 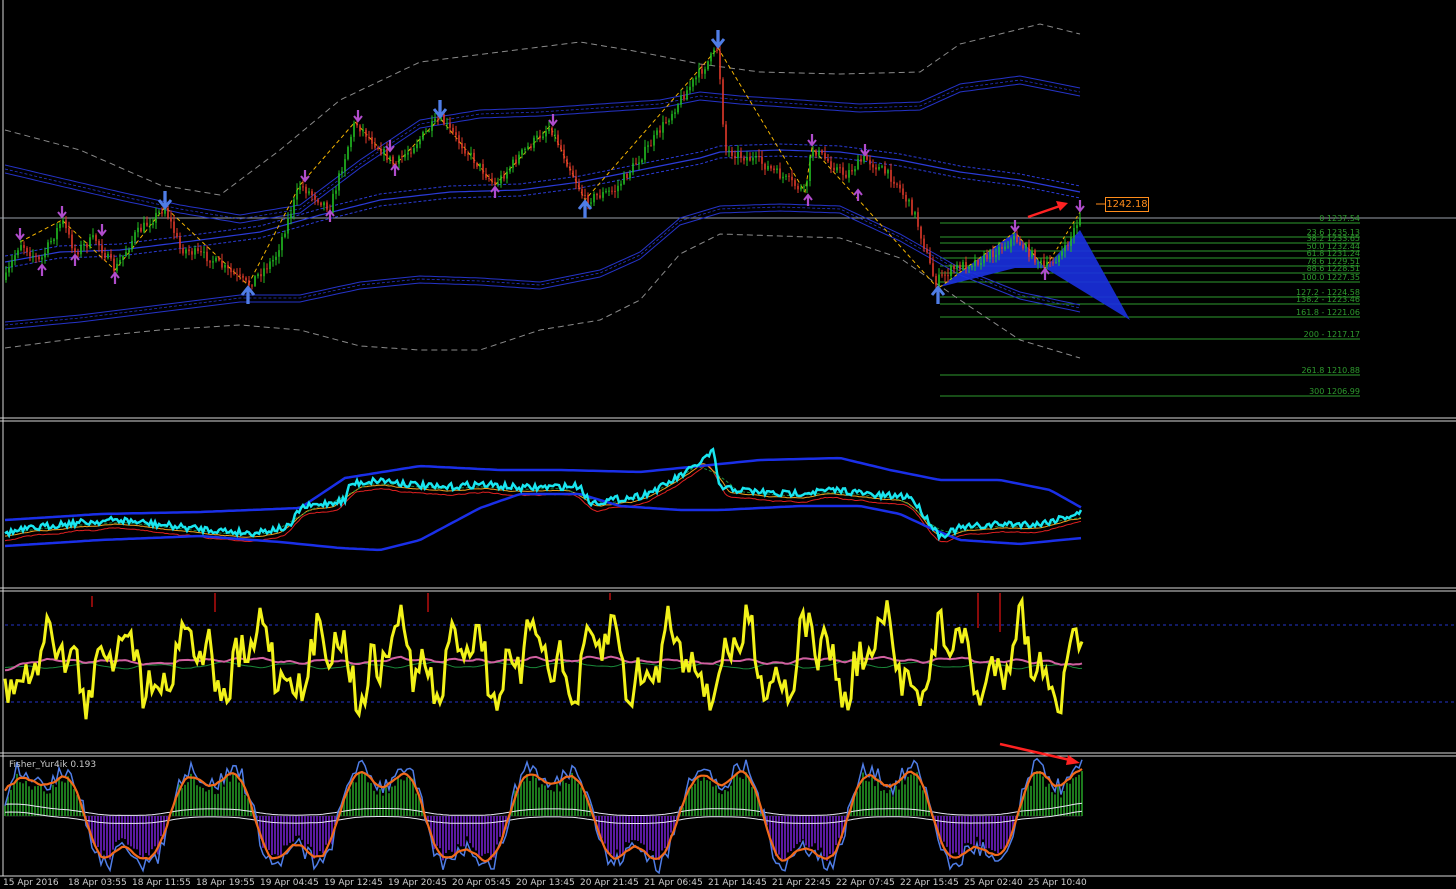 I want to click on fisher-panel, so click(x=543, y=816).